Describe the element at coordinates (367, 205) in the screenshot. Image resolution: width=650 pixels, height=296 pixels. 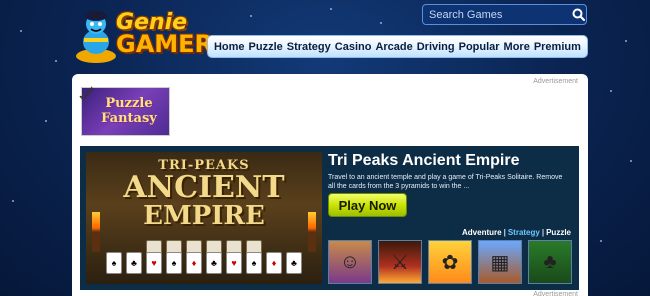
I see `play-now-button: Play Now` at that location.